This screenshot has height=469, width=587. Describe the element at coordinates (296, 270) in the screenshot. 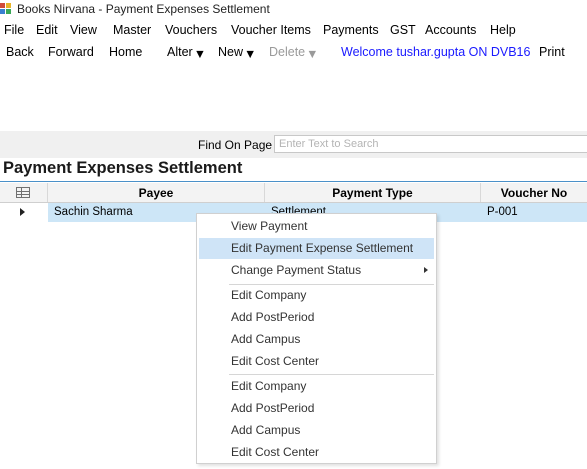

I see `menu-item-label: Change Payment Status` at that location.